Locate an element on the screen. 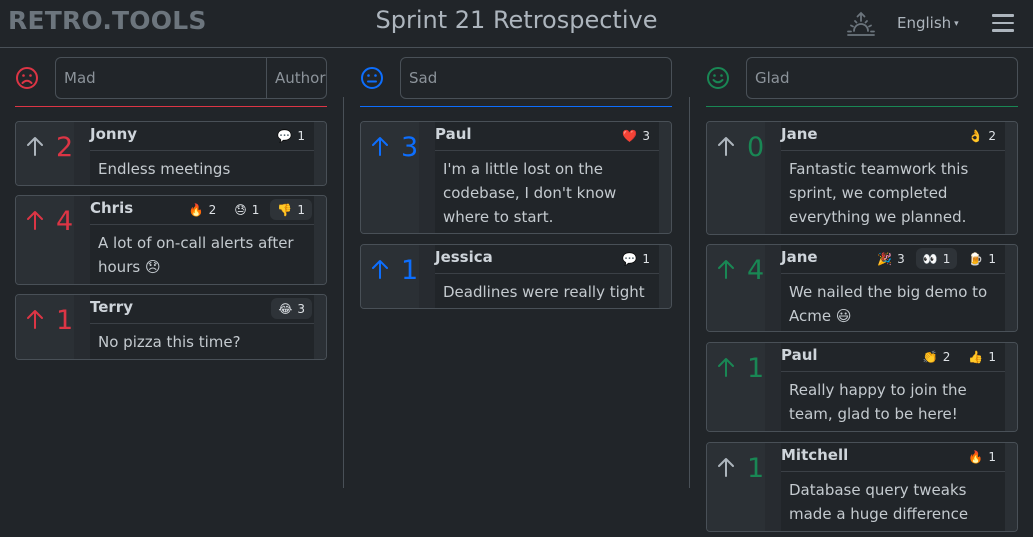 Image resolution: width=1033 pixels, height=537 pixels. new-item-form is located at coordinates (536, 78).